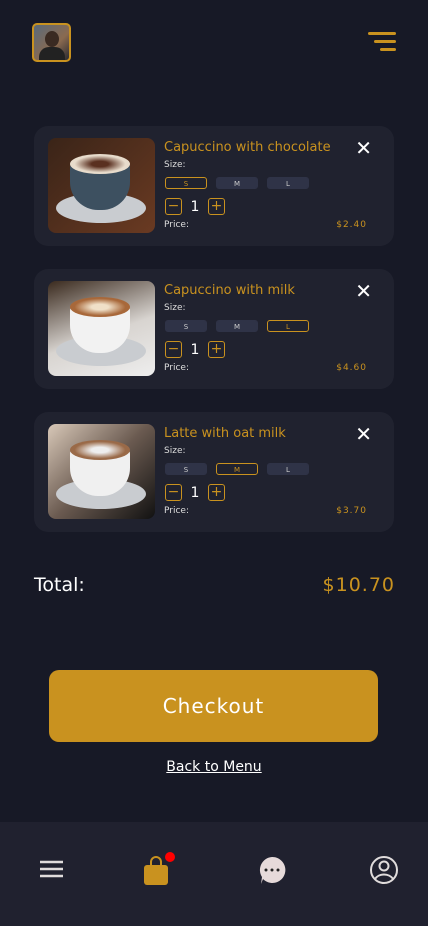  Describe the element at coordinates (351, 225) in the screenshot. I see `price-value: $2.40` at that location.